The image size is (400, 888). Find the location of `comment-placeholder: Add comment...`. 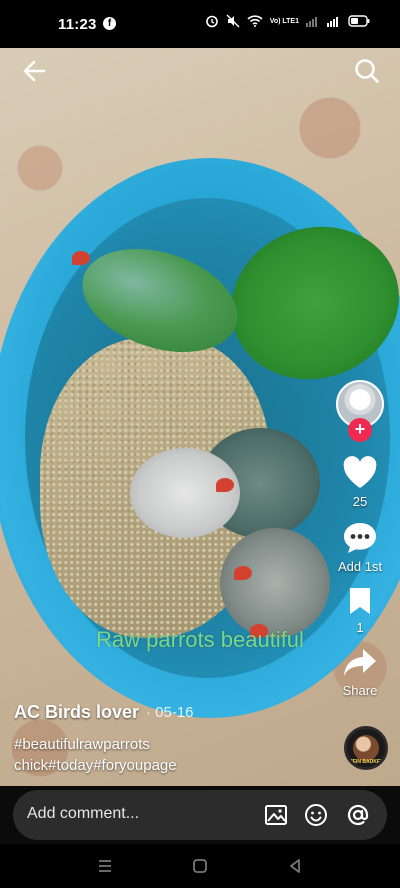

comment-placeholder: Add comment... is located at coordinates (83, 813).